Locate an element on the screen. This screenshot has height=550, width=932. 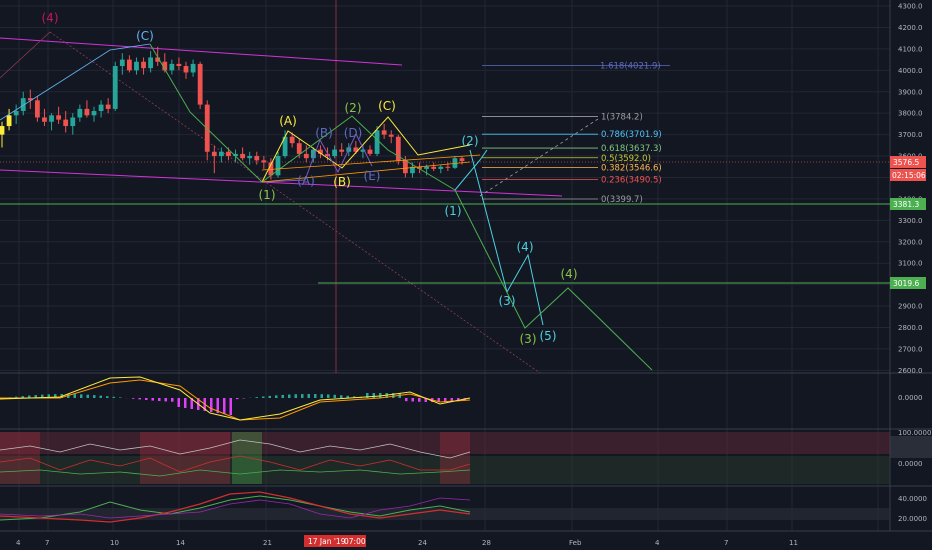
dmi-axis-label-bottom: 20.0000 is located at coordinates (912, 519).